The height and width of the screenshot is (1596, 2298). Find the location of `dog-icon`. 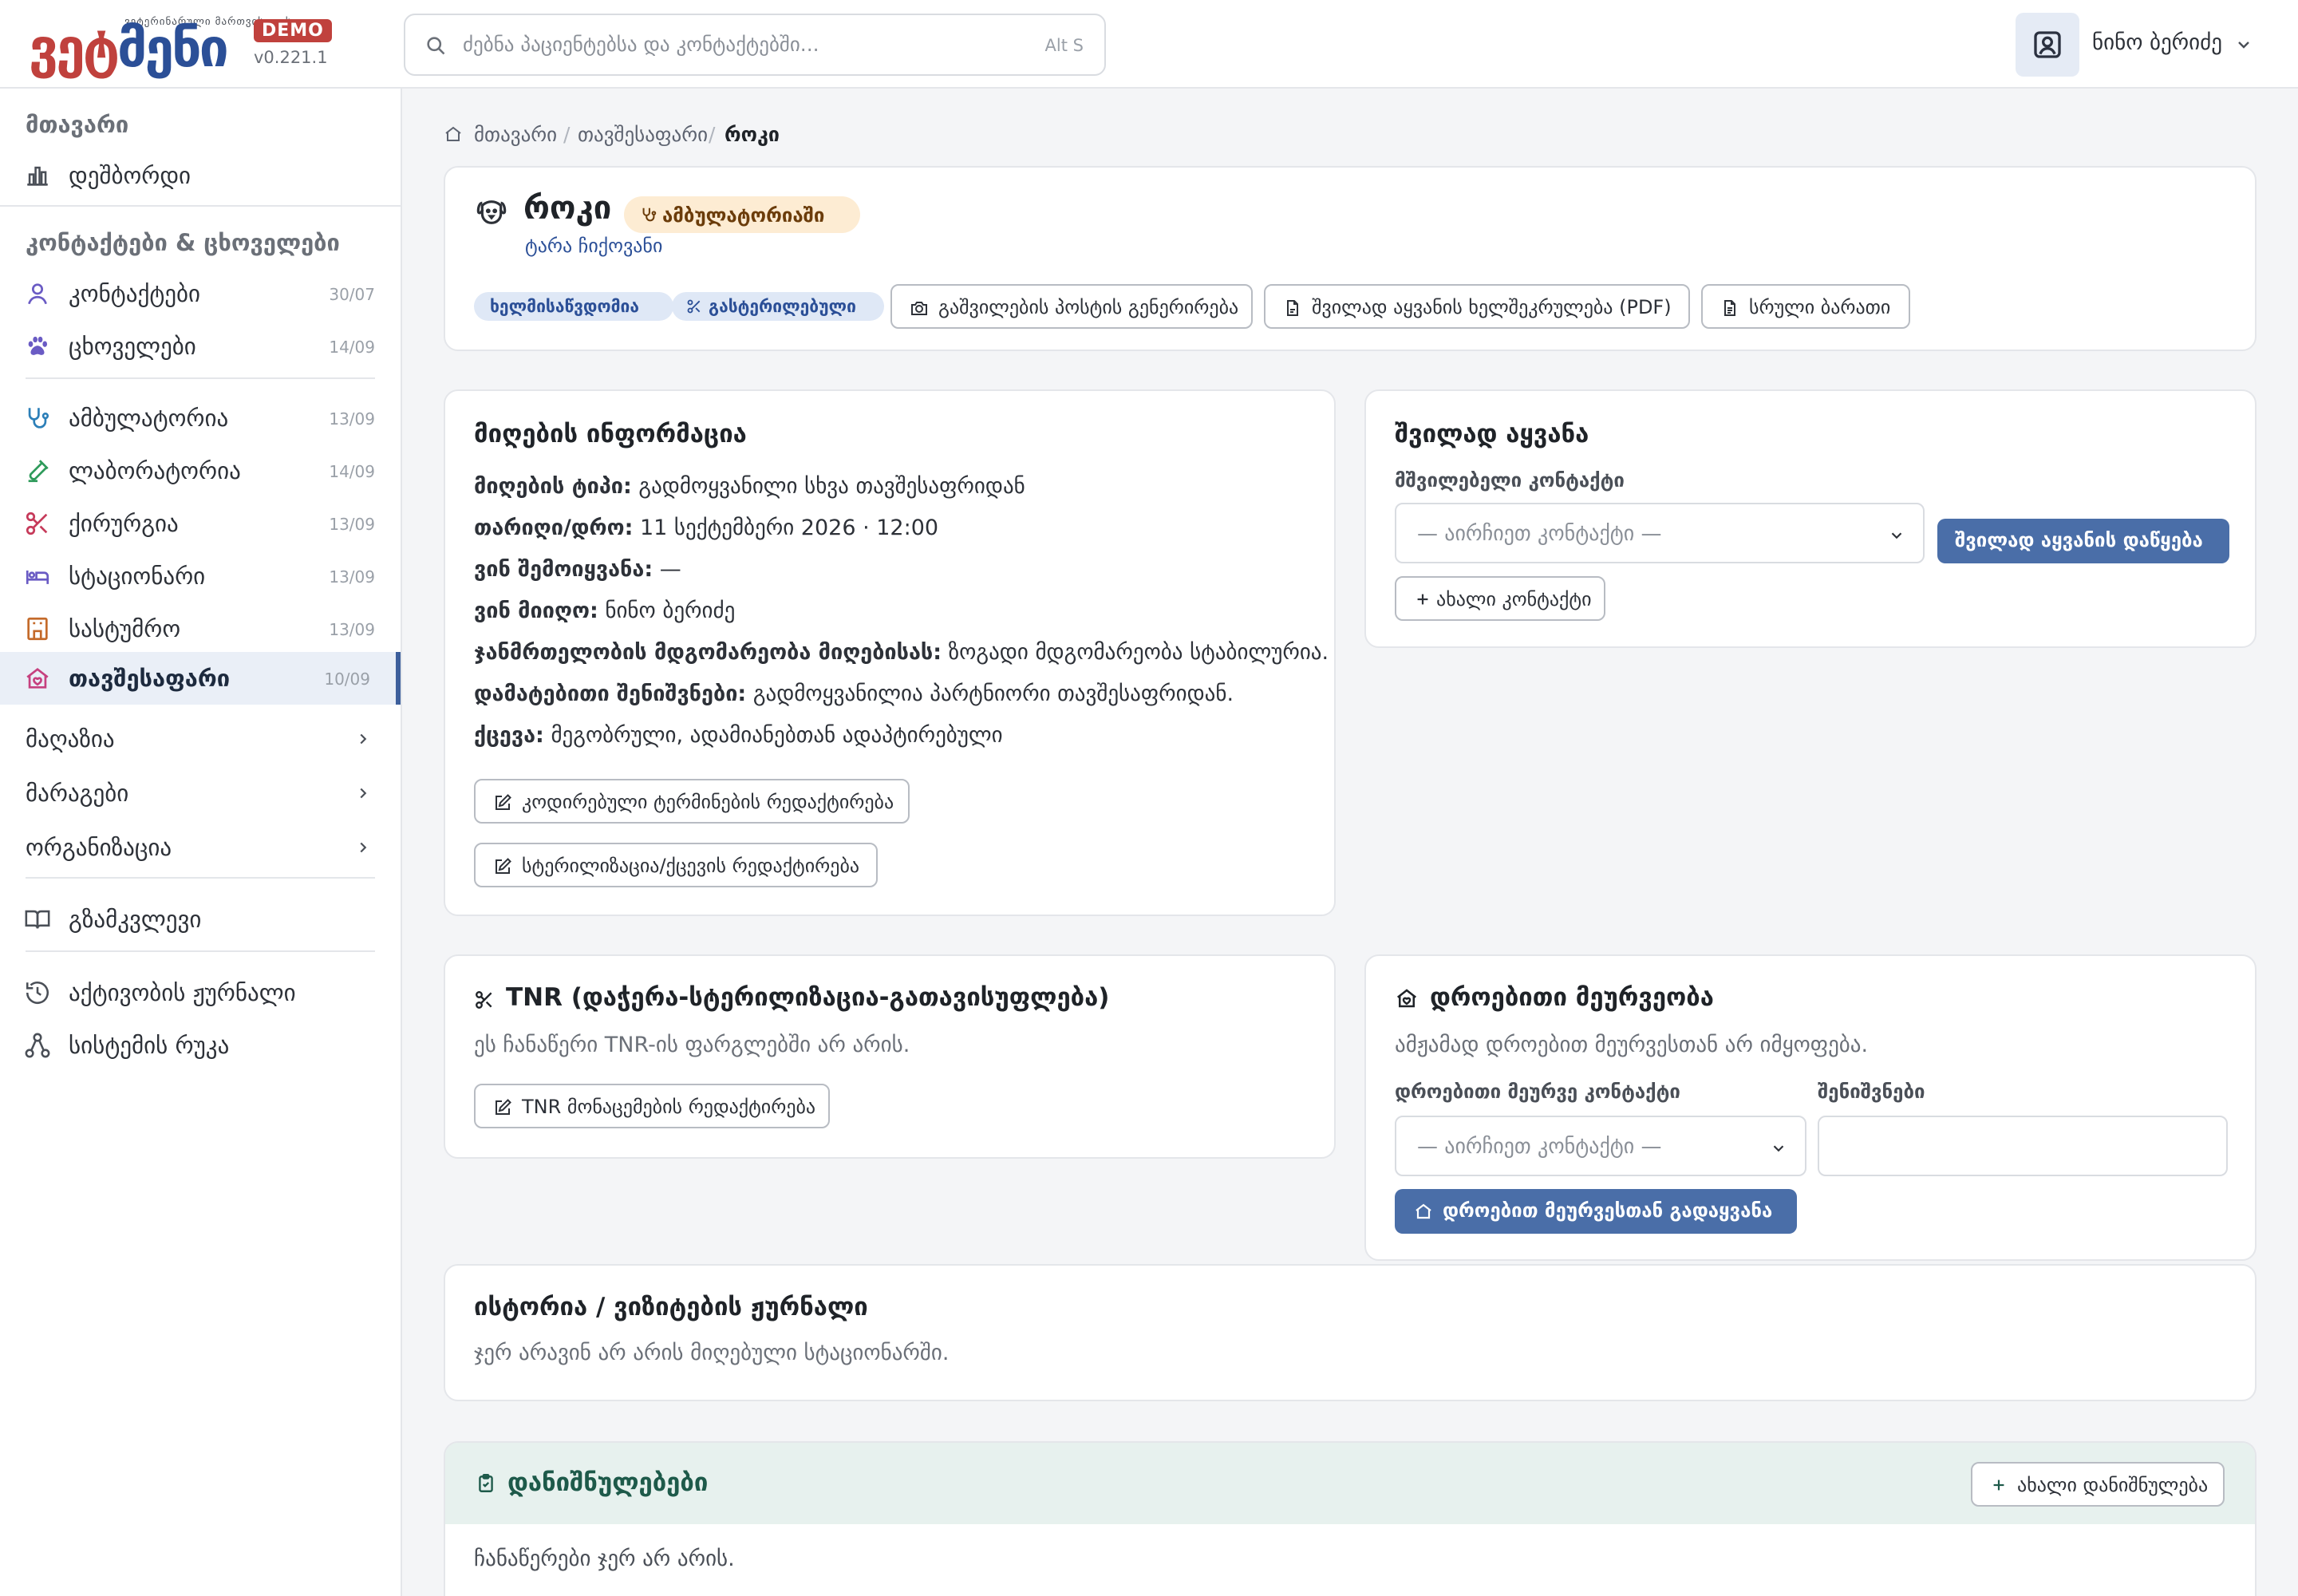

dog-icon is located at coordinates (492, 212).